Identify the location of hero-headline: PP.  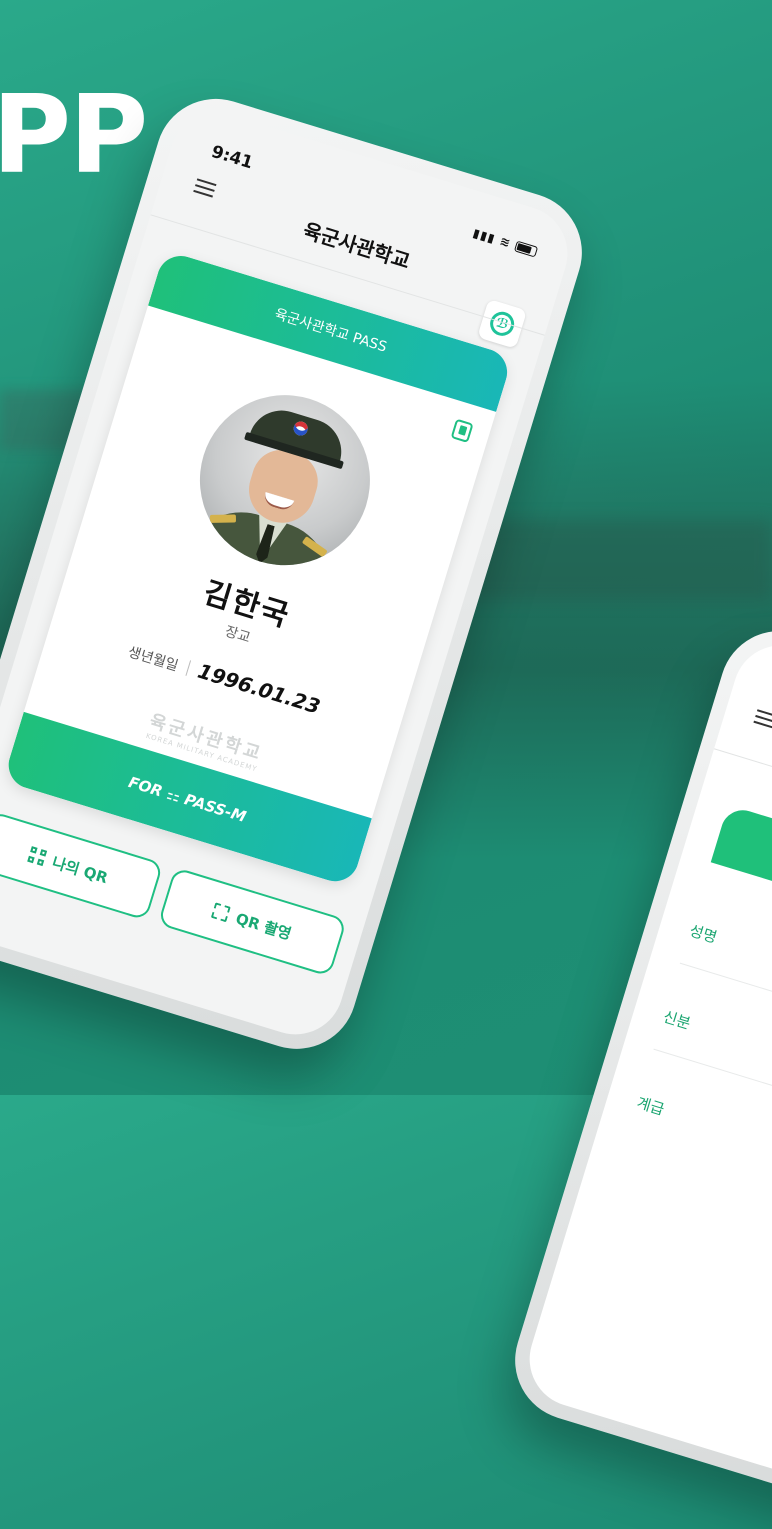
(74, 135).